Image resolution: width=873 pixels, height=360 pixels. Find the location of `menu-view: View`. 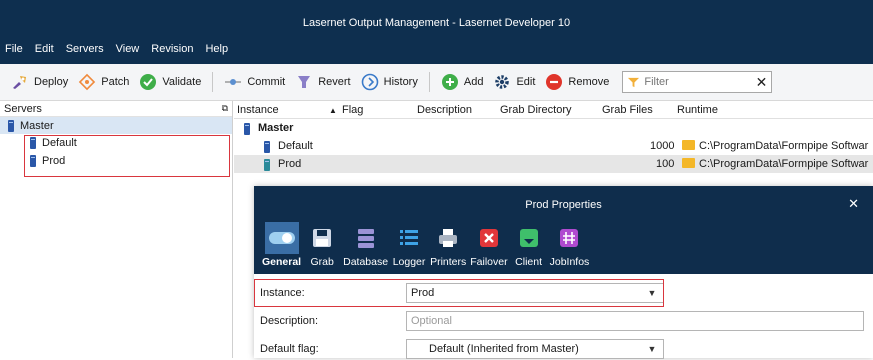

menu-view: View is located at coordinates (128, 49).